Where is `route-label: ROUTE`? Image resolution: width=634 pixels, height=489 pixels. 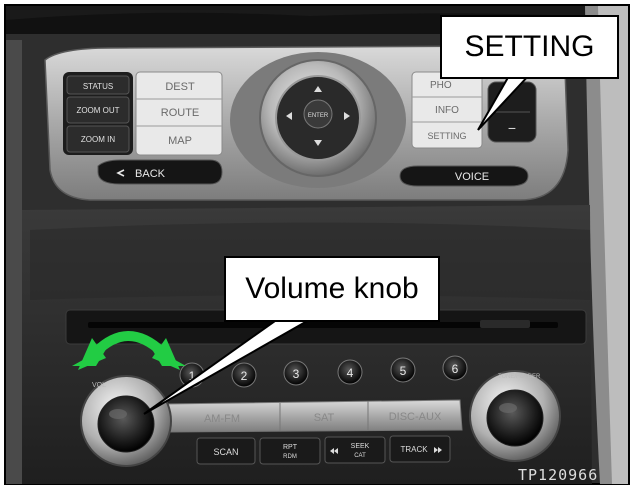 route-label: ROUTE is located at coordinates (180, 113).